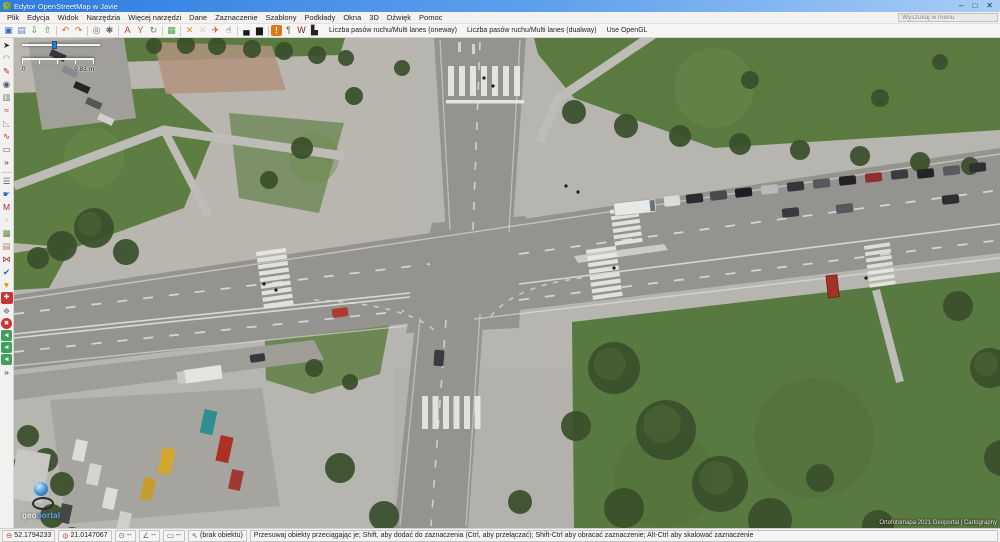 The width and height of the screenshot is (1000, 542). Describe the element at coordinates (202, 30) in the screenshot. I see `unglue-tool-button: ✕` at that location.